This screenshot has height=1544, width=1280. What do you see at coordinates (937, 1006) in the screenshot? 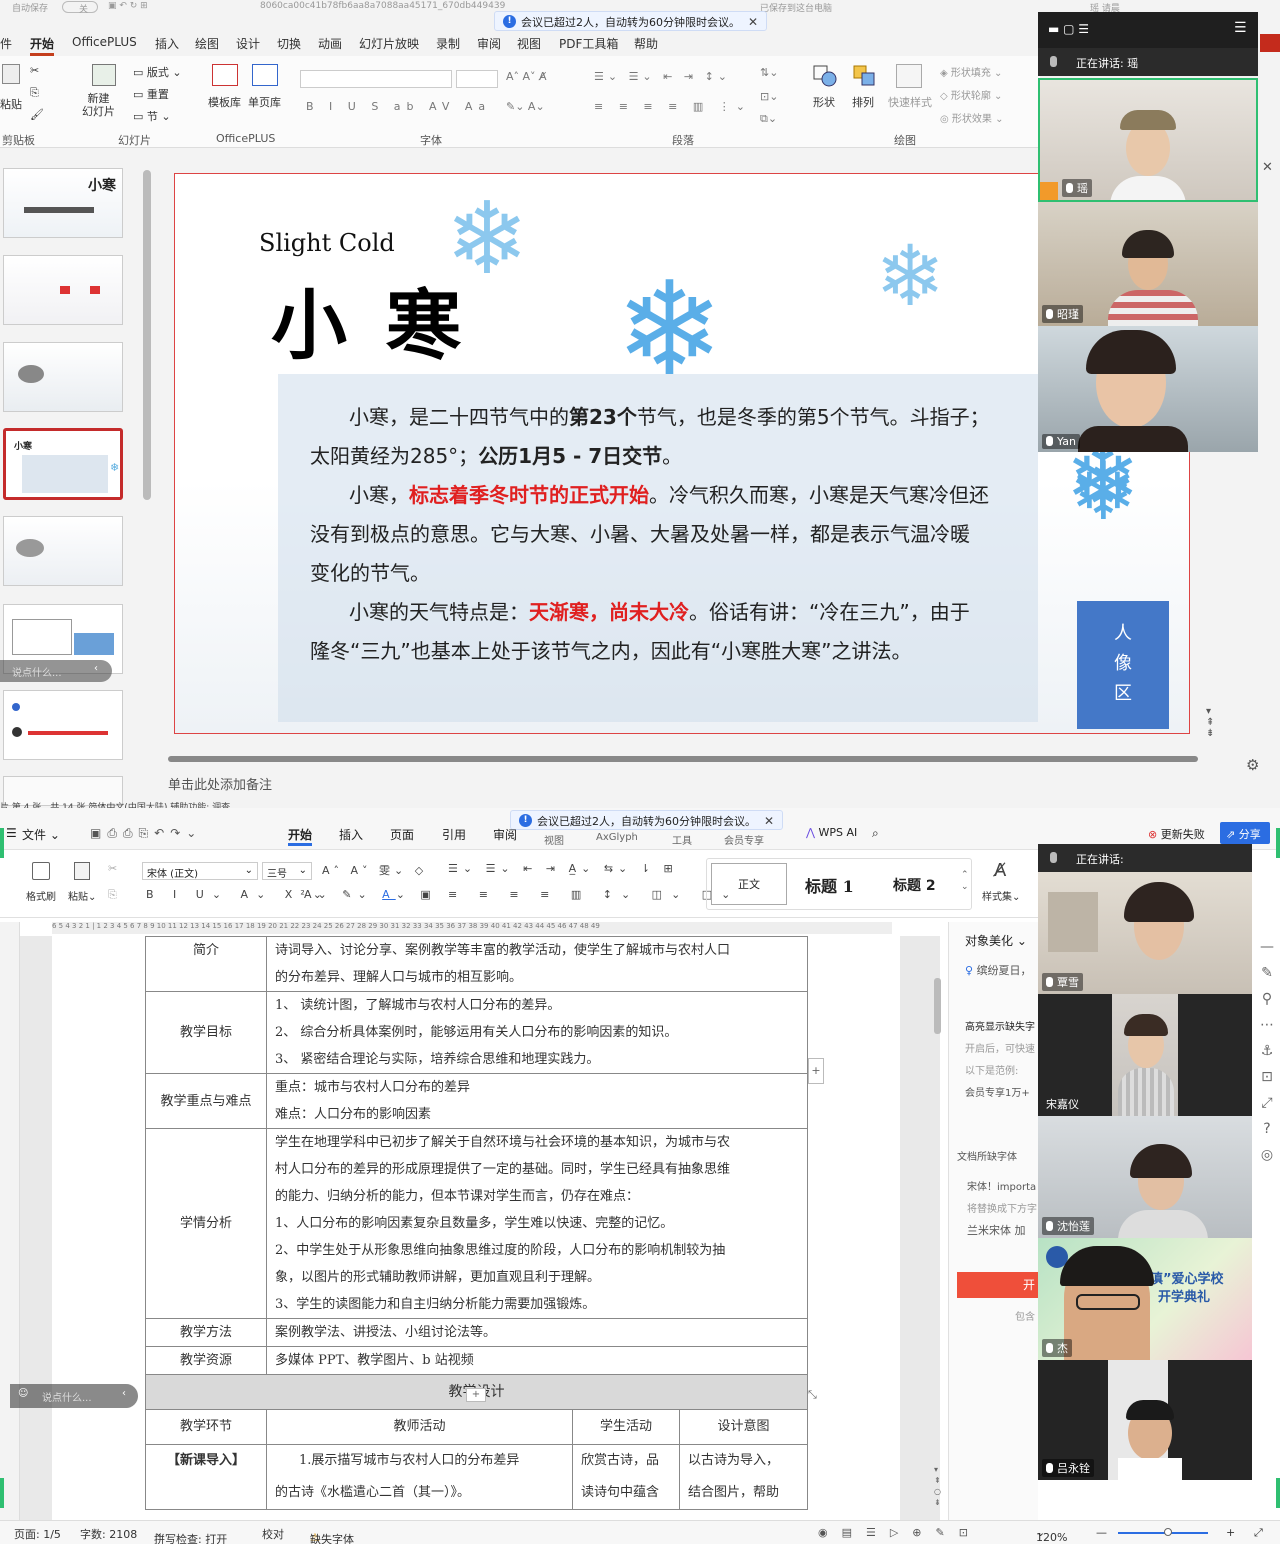
I see `vertical-scrollbar` at bounding box center [937, 1006].